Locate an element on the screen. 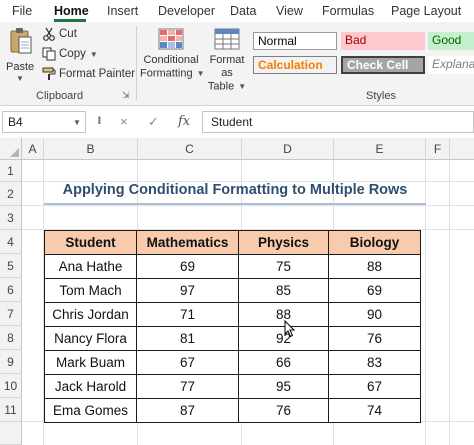 This screenshot has width=474, height=445. table-cell: 85 is located at coordinates (283, 290).